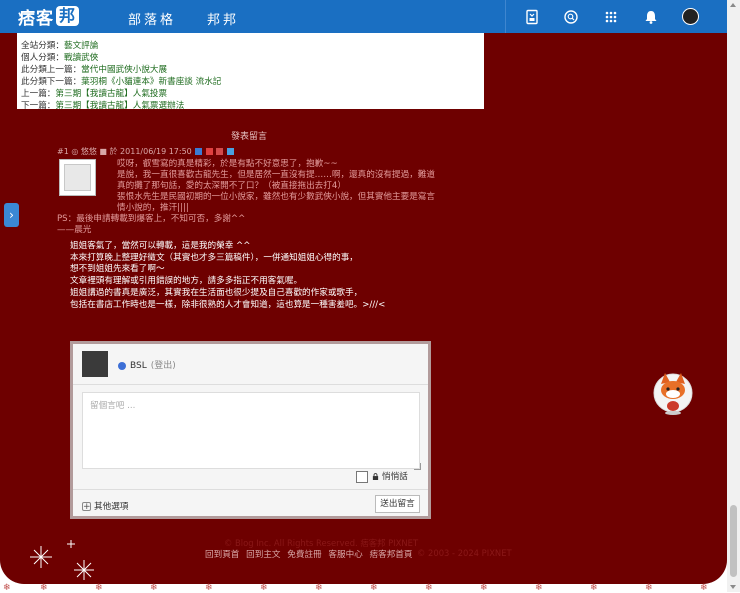 This screenshot has width=740, height=593. What do you see at coordinates (733, 541) in the screenshot?
I see `scrollbar-thumb` at bounding box center [733, 541].